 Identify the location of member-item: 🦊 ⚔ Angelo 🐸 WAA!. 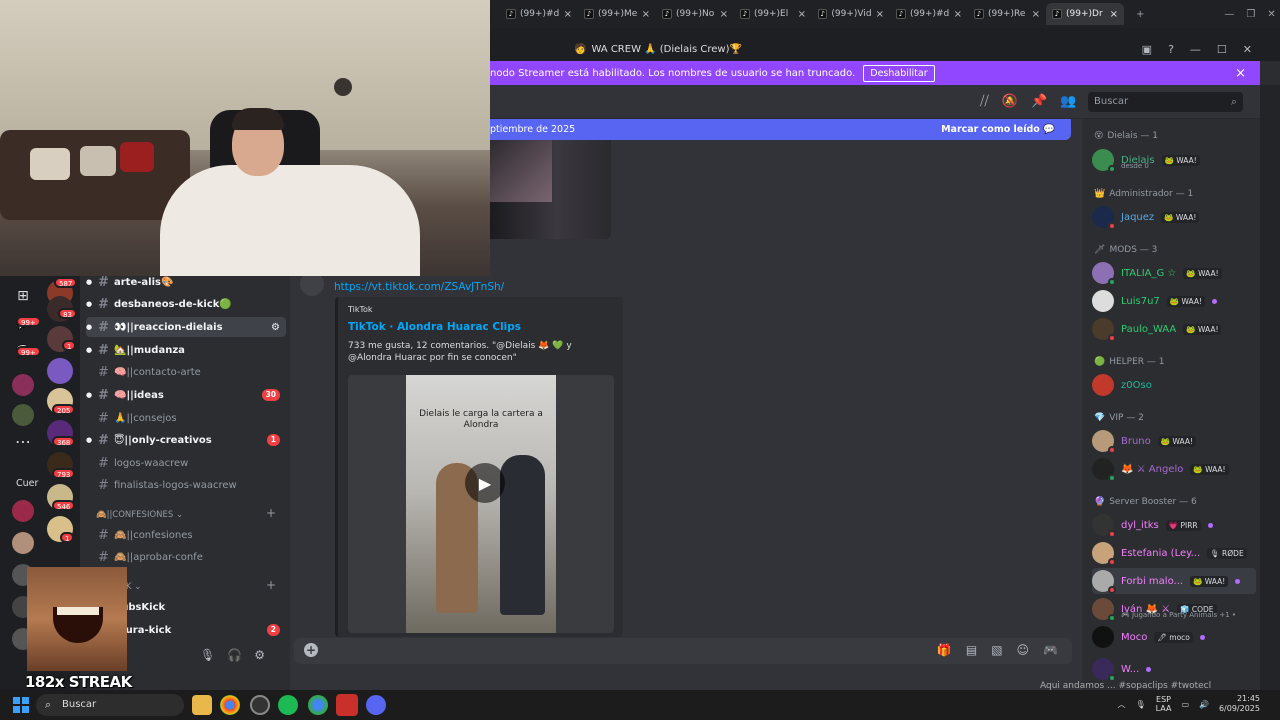
(1174, 469).